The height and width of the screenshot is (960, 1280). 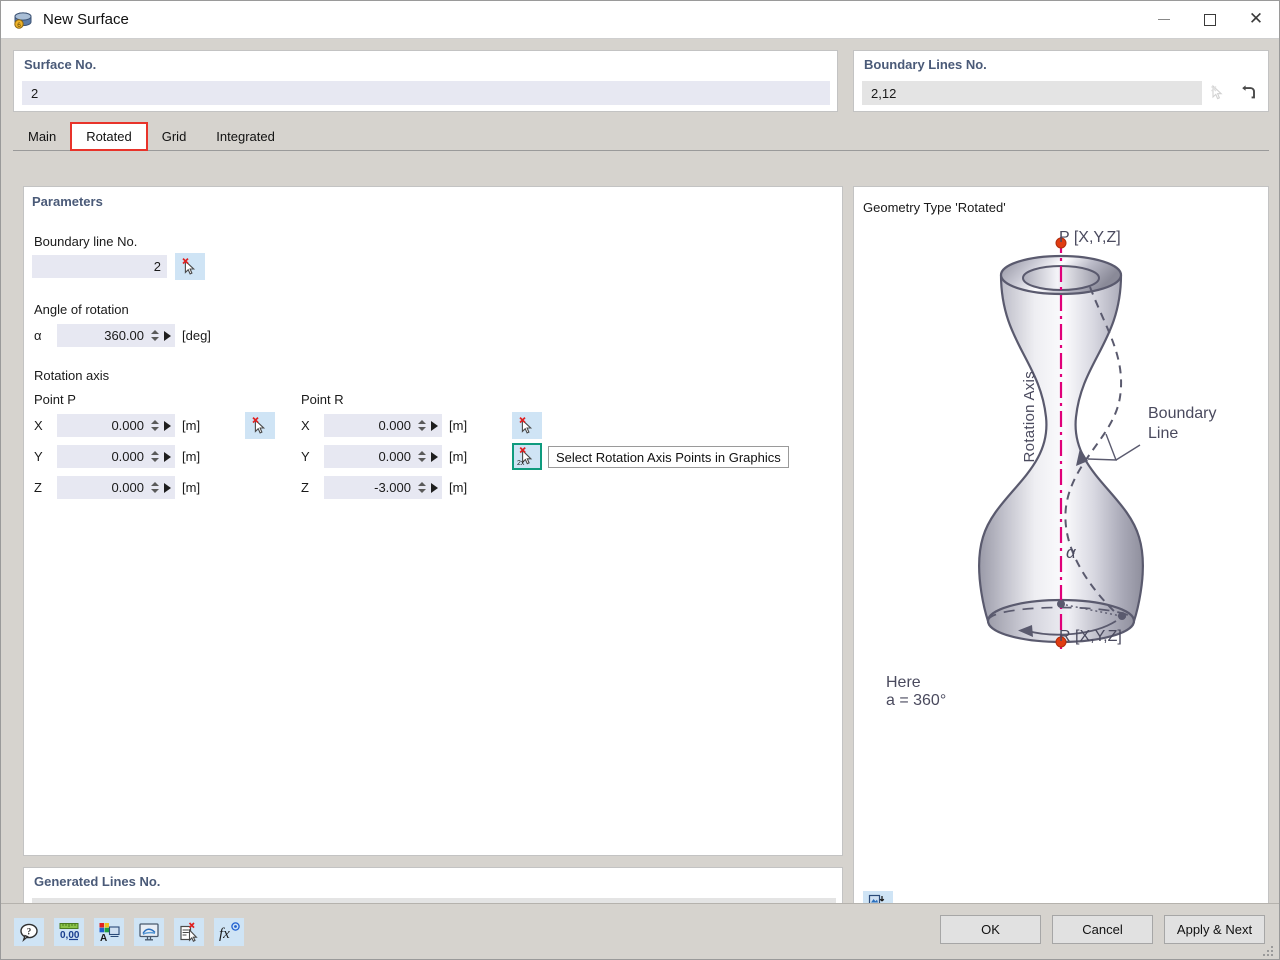 I want to click on apply-next-button: Apply & Next, so click(x=1214, y=929).